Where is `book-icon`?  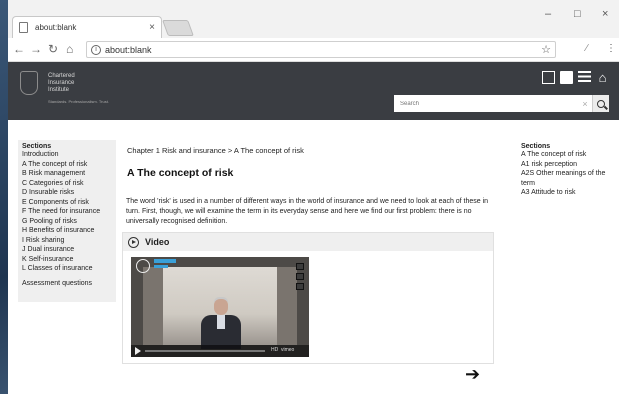
book-icon is located at coordinates (566, 77).